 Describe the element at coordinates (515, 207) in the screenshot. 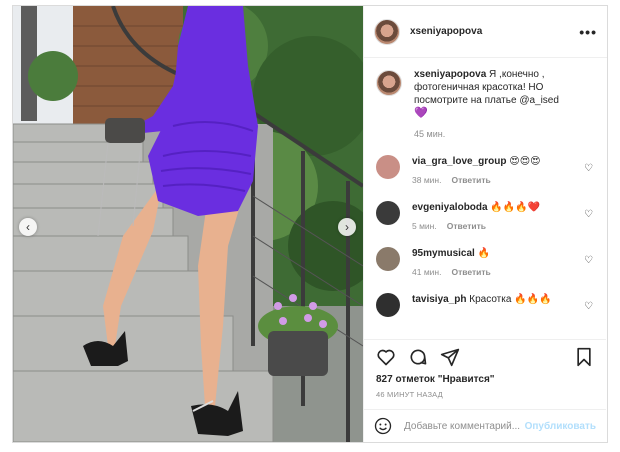

I see `comment-text: 🔥🔥🔥❤️` at that location.